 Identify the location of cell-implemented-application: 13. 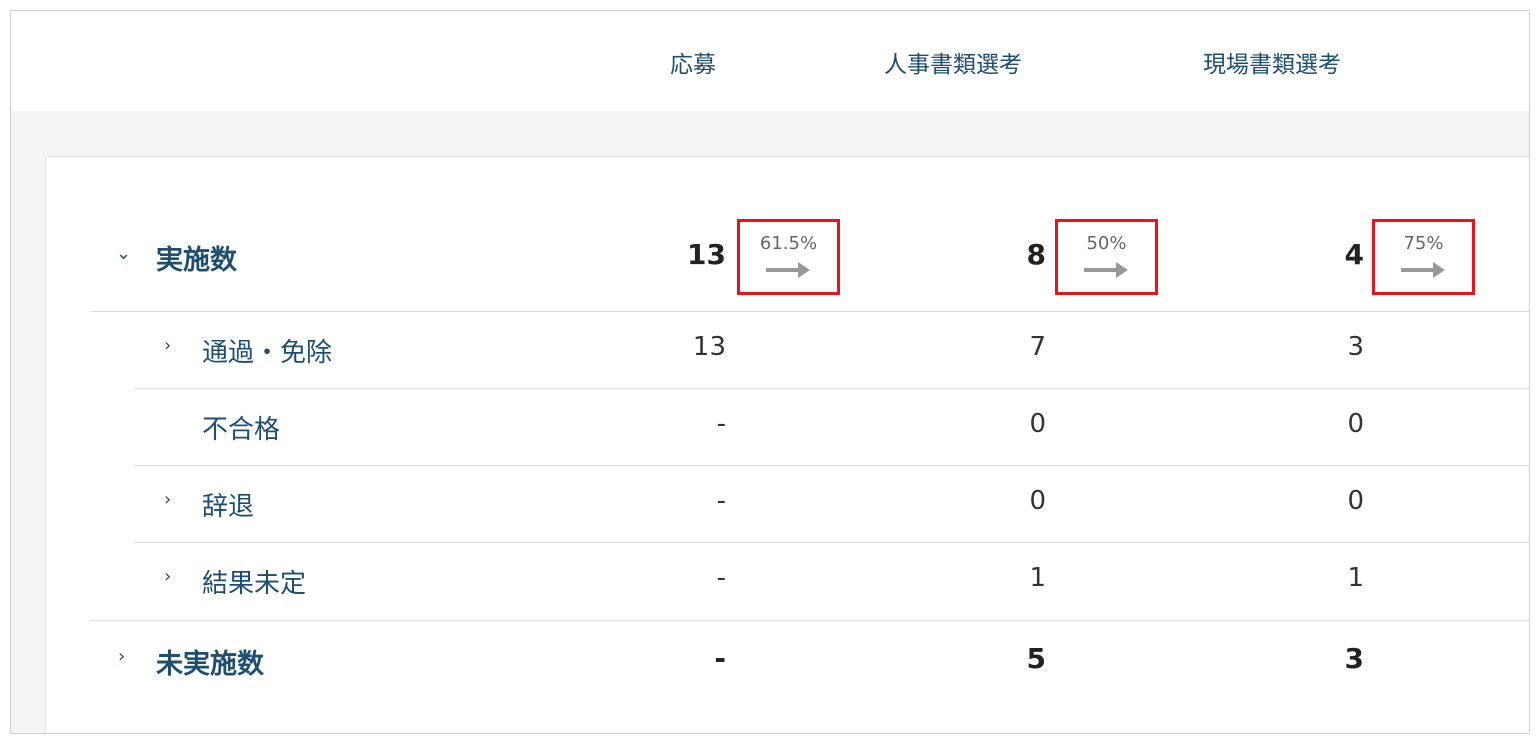
(706, 254).